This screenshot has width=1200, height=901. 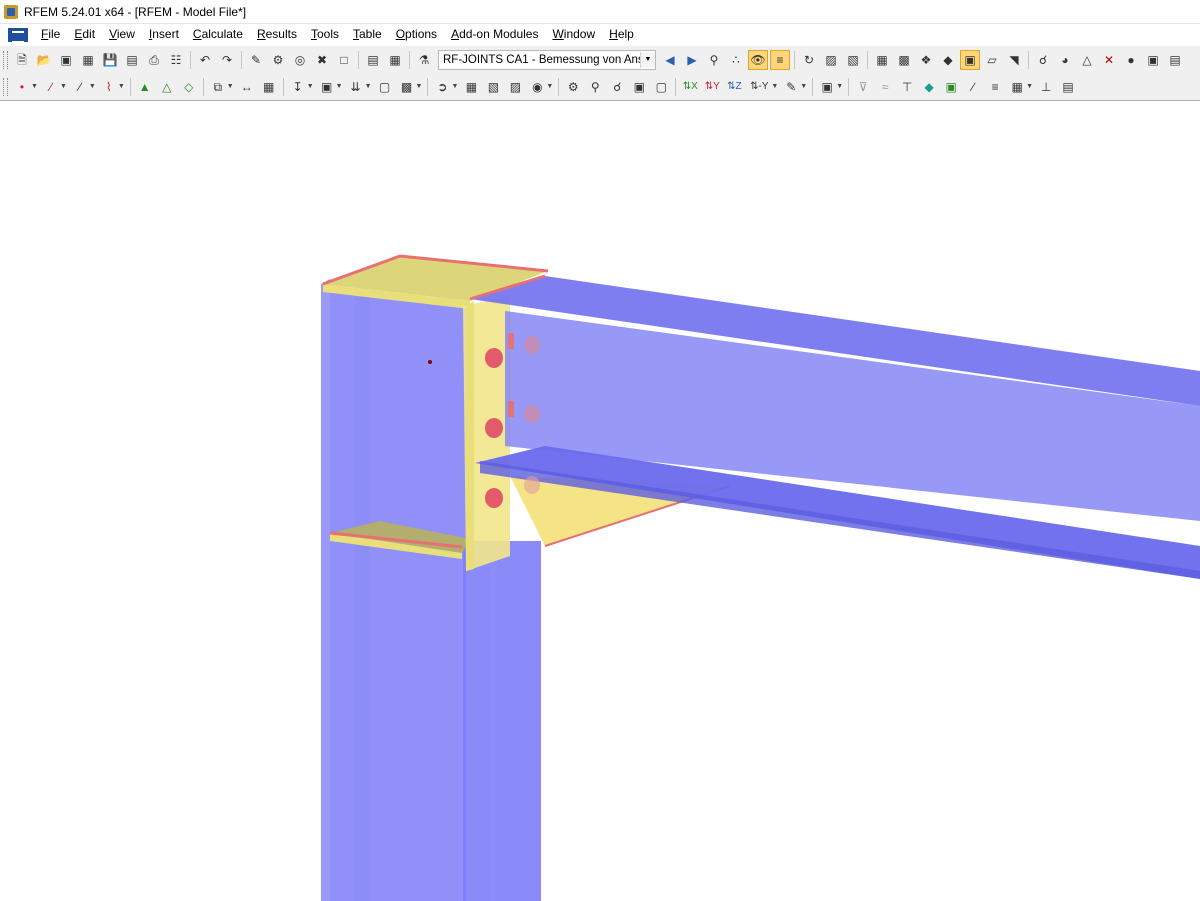 I want to click on menu-help: Help, so click(x=621, y=34).